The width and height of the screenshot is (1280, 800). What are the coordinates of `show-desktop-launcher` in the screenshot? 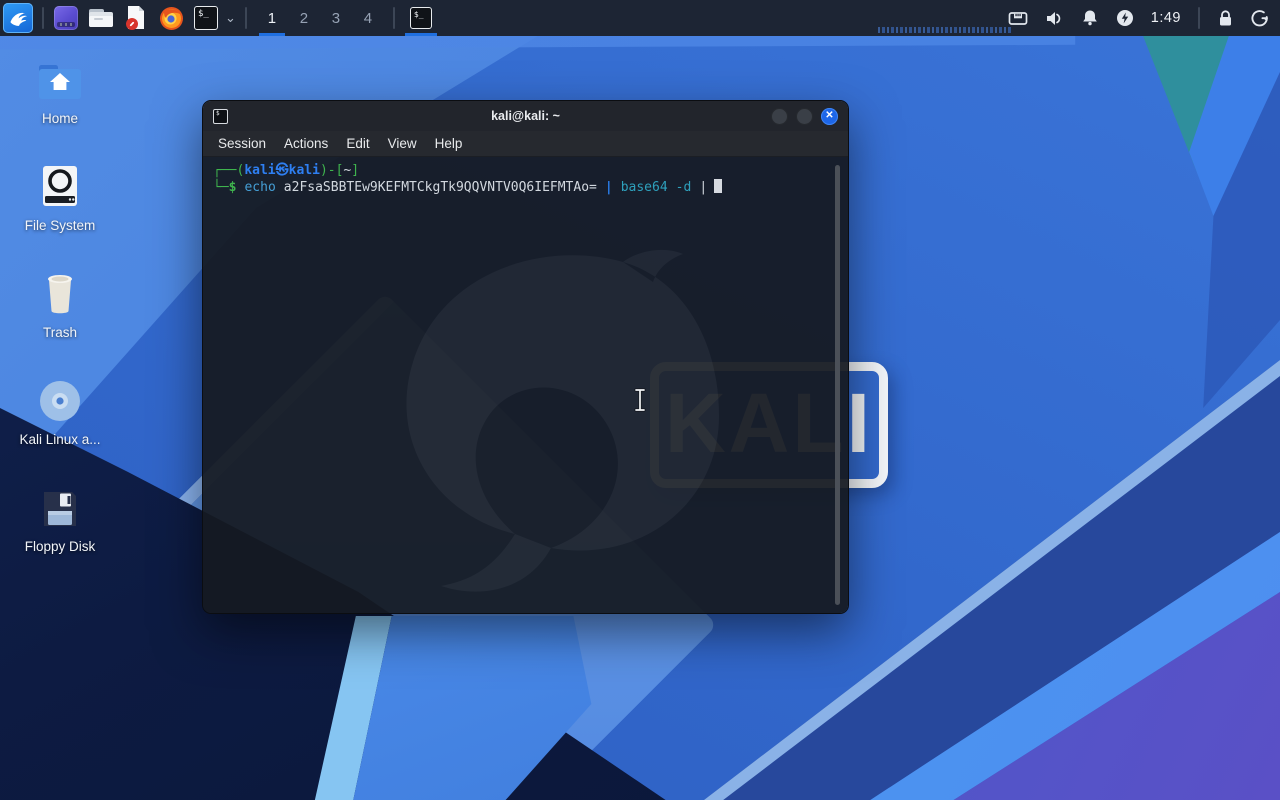 It's located at (66, 18).